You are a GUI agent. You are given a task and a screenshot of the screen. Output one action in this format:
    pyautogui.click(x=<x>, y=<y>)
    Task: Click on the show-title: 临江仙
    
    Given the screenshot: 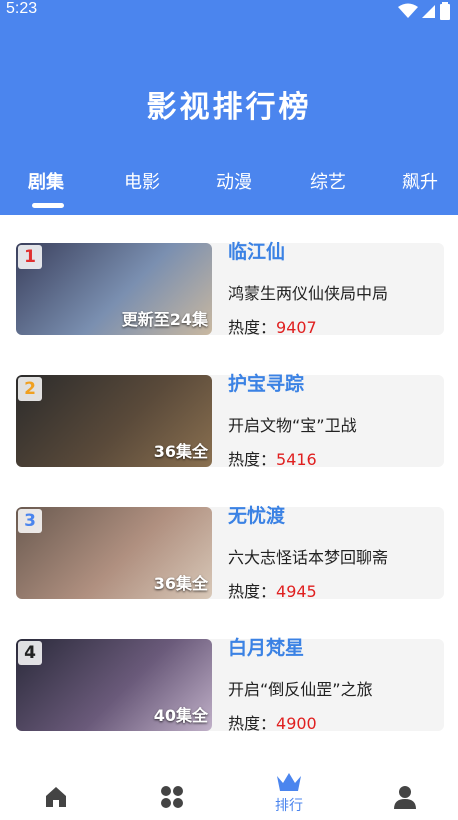 What is the action you would take?
    pyautogui.click(x=257, y=252)
    